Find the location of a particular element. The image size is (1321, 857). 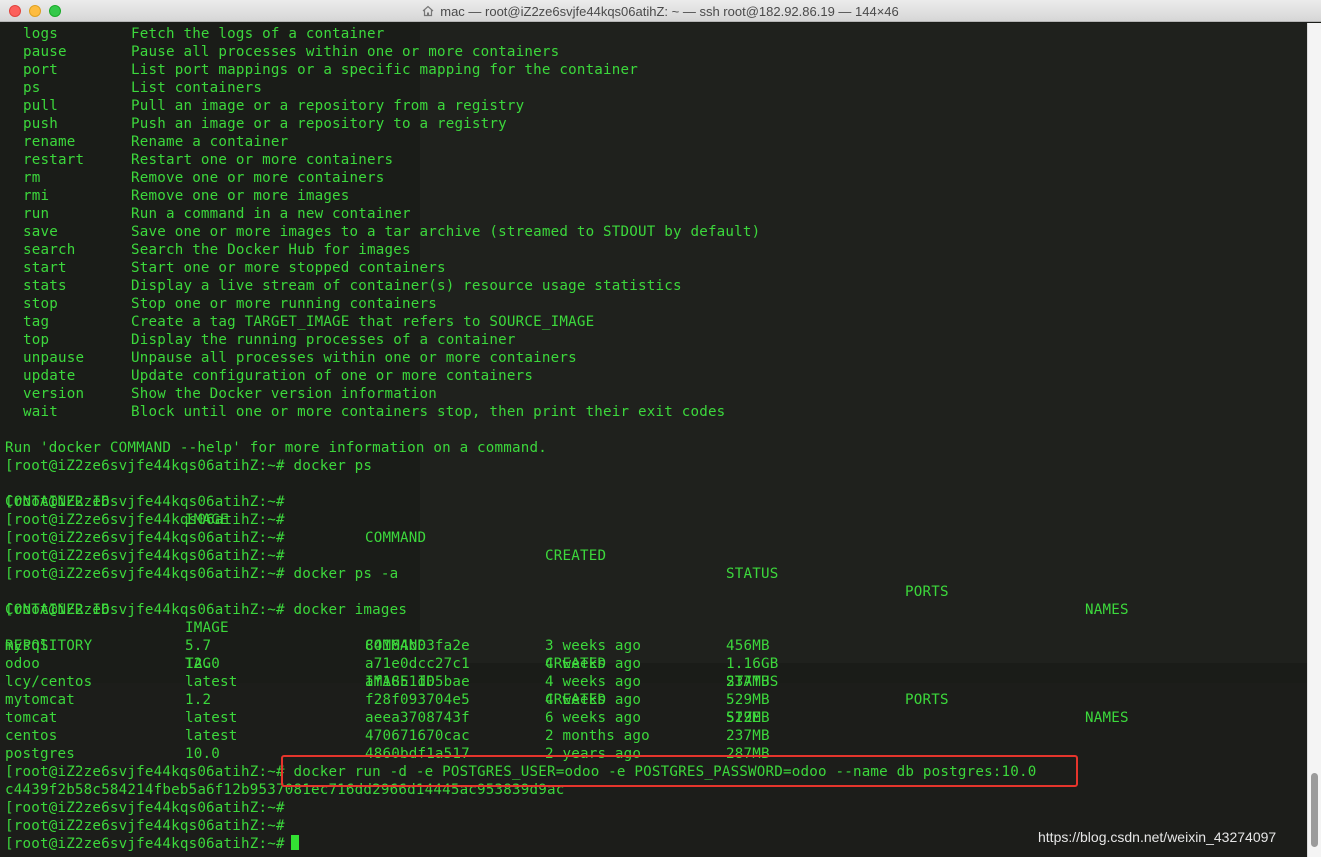

help-cmd: version is located at coordinates (54, 394).